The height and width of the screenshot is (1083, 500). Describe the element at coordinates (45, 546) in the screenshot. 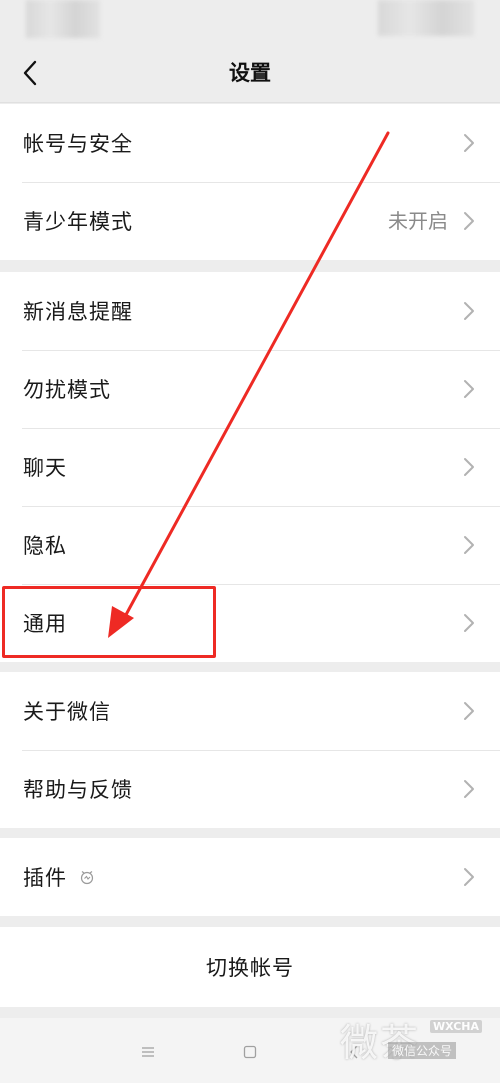

I see `settings-item-label: 隐私` at that location.